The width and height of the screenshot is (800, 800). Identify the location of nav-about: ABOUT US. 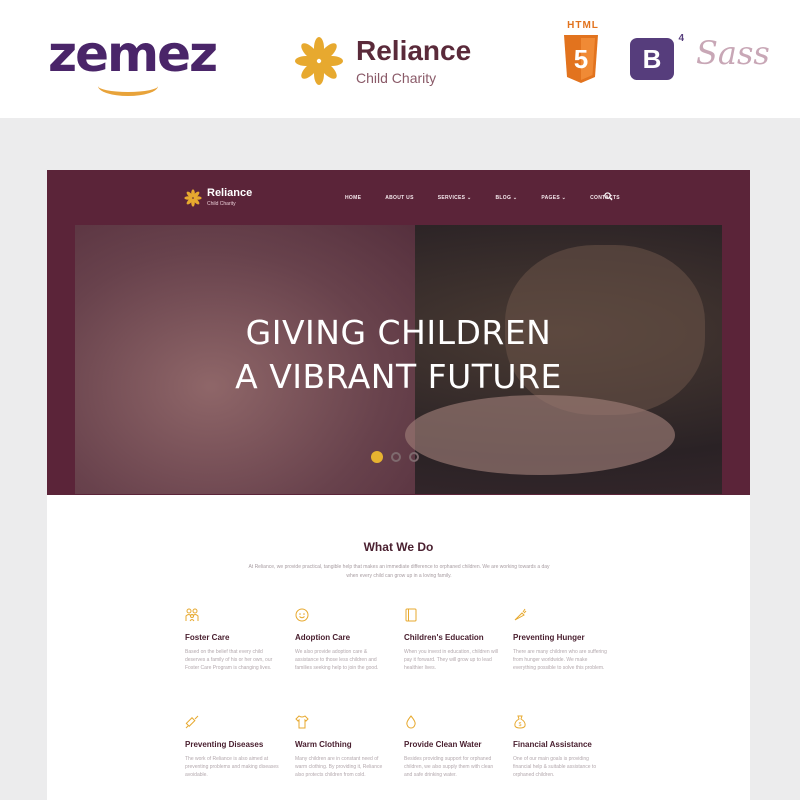
(399, 198).